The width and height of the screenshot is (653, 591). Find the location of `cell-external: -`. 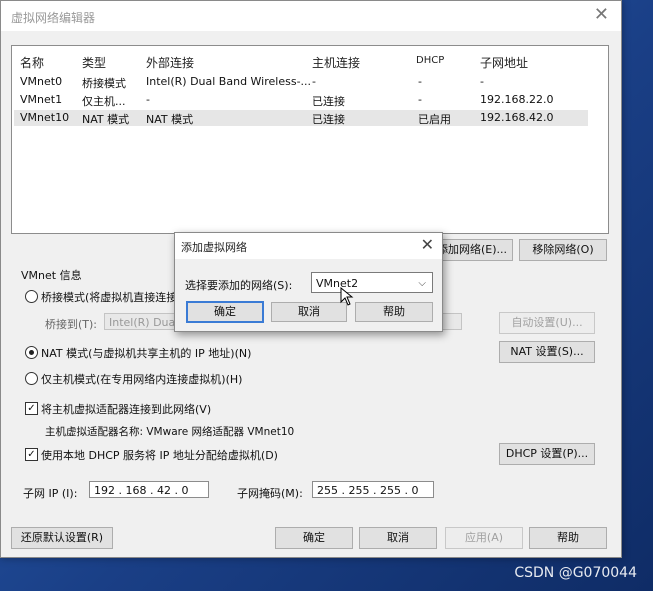

cell-external: - is located at coordinates (148, 99).